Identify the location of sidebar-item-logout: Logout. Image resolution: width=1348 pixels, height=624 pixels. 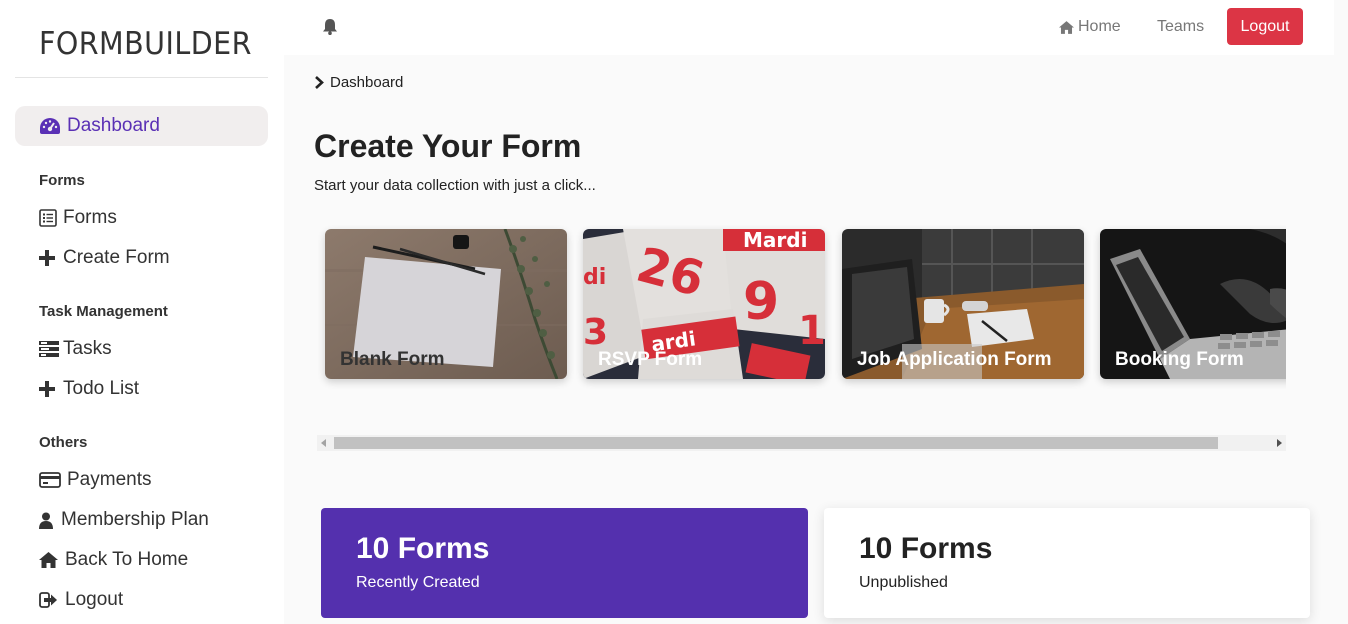
(81, 600).